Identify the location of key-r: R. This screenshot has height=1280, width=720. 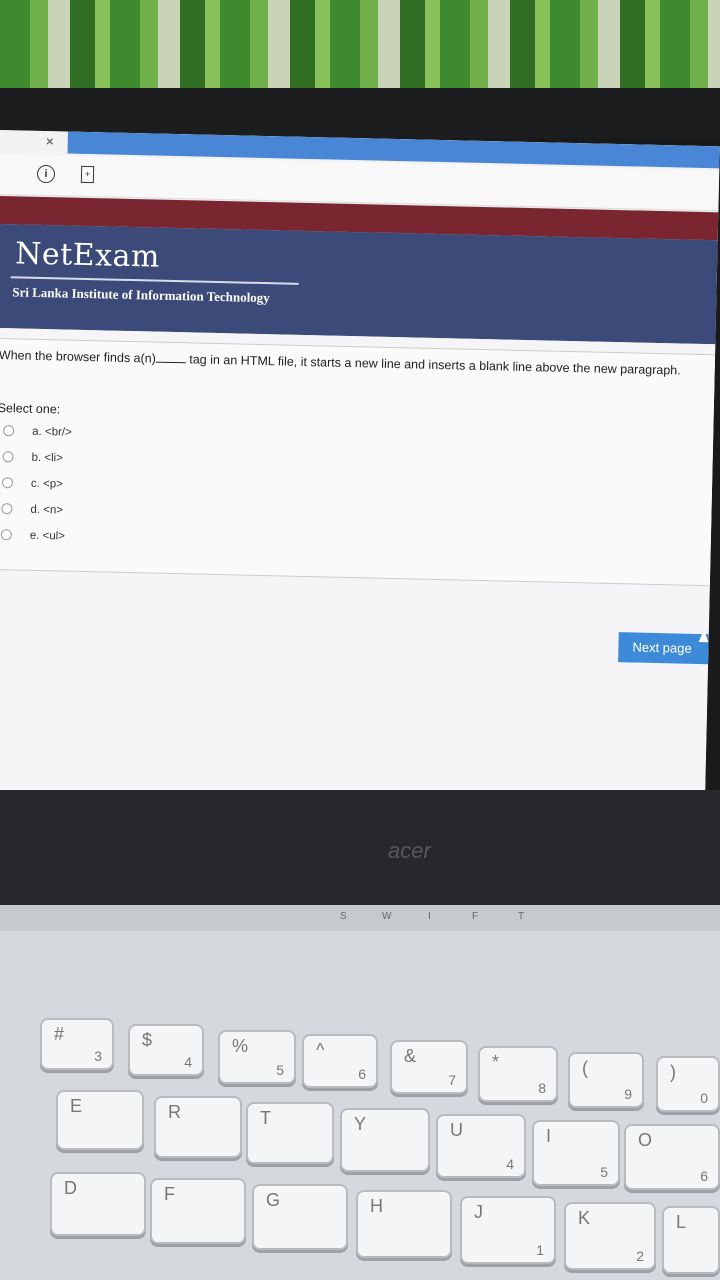
(198, 1127).